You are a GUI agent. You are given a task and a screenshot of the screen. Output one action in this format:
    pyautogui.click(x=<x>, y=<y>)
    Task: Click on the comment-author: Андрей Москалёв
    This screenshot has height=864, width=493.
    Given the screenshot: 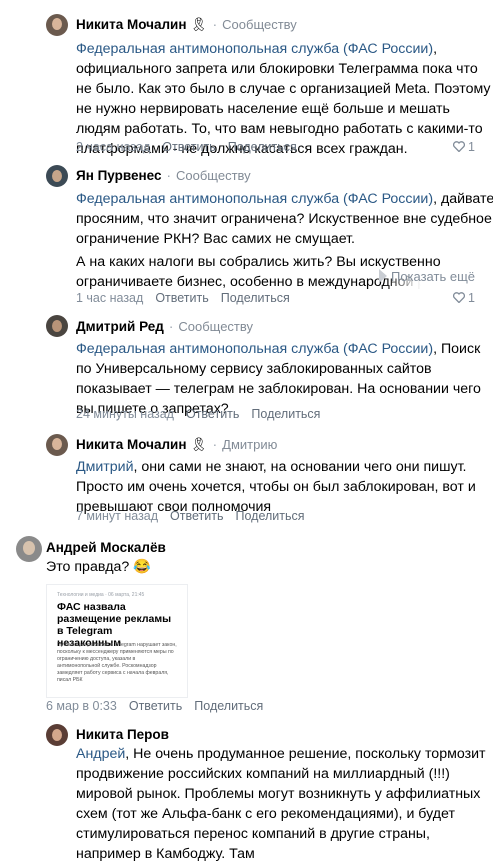 What is the action you would take?
    pyautogui.click(x=106, y=547)
    